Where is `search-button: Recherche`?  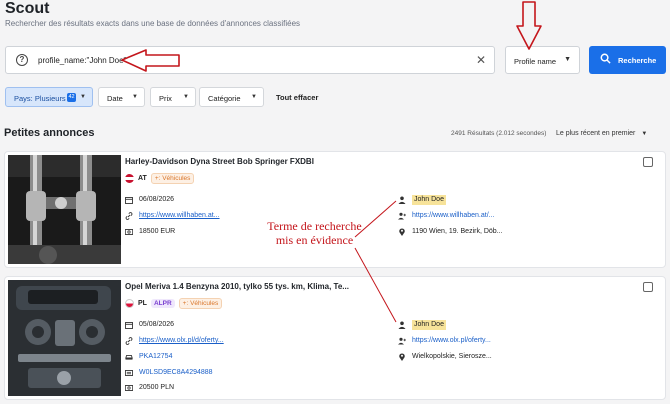
search-button: Recherche is located at coordinates (627, 60).